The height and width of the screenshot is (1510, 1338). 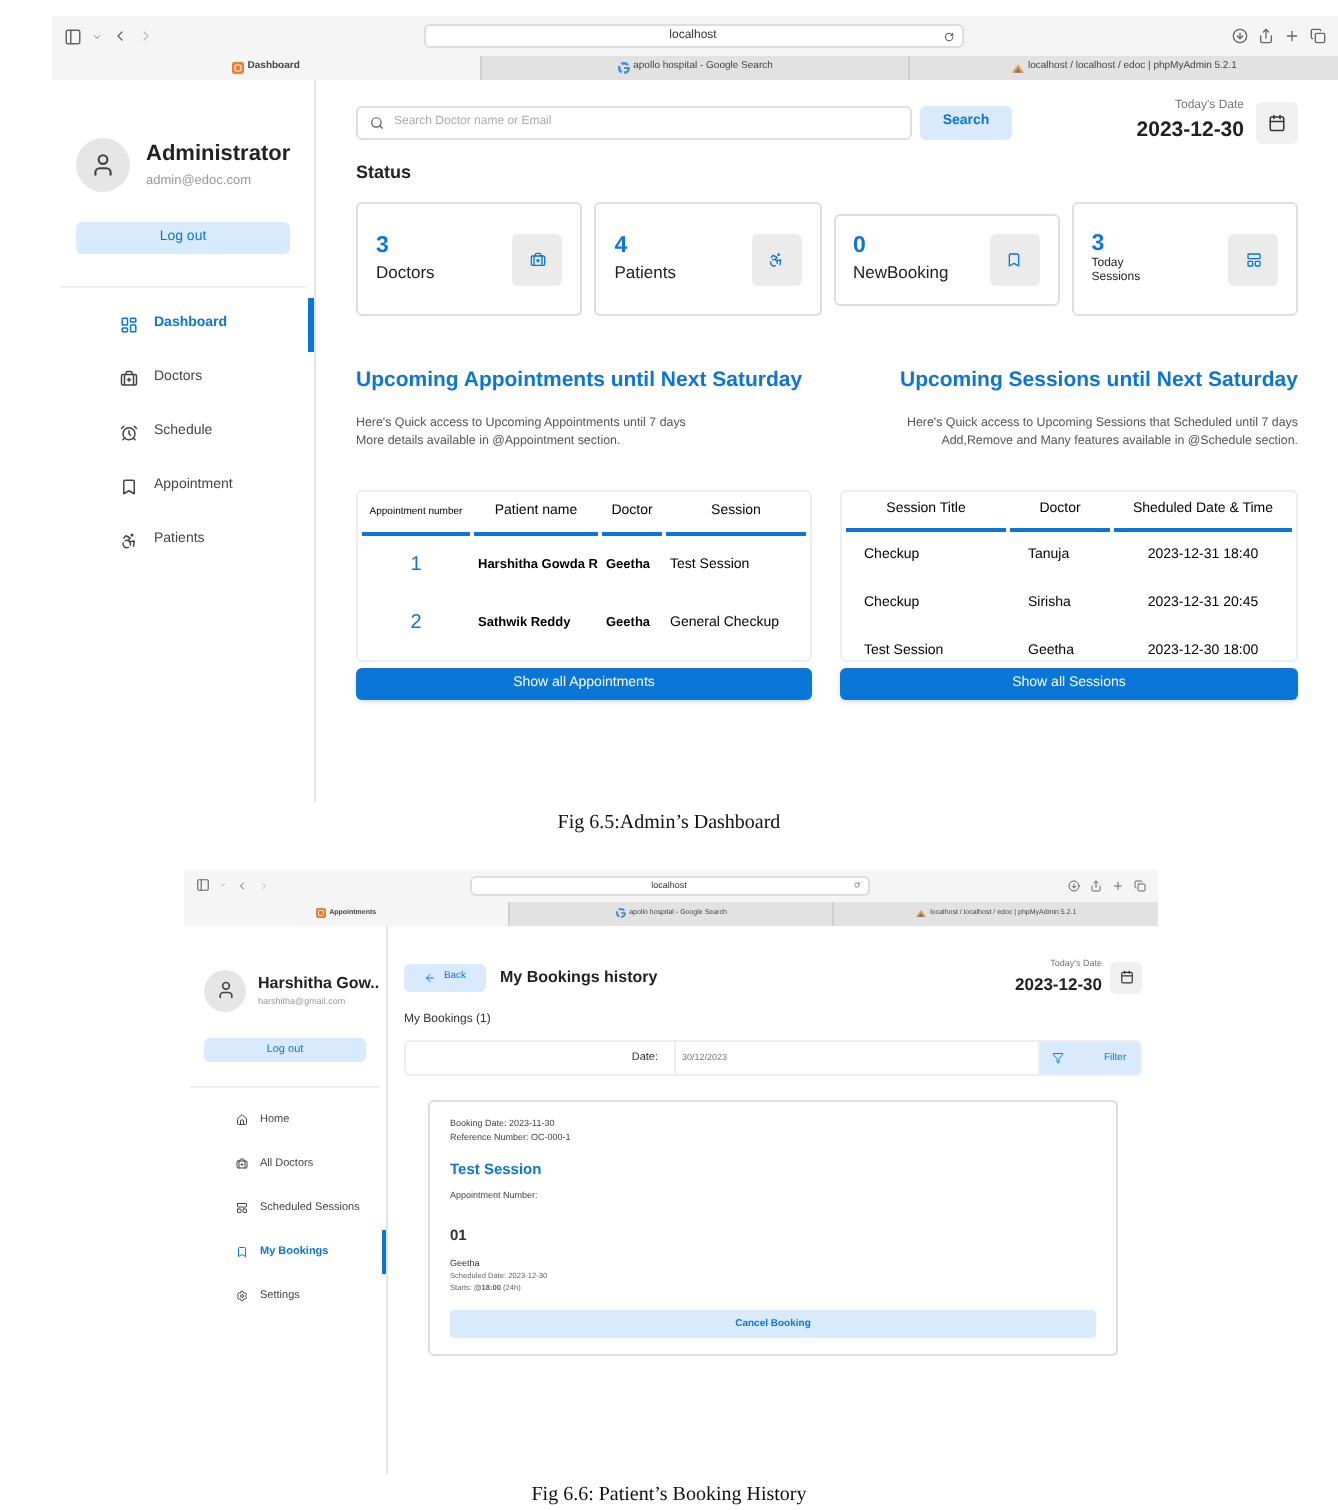 I want to click on section-heading: Upcoming Sessions until Next Saturday, so click(x=1098, y=381).